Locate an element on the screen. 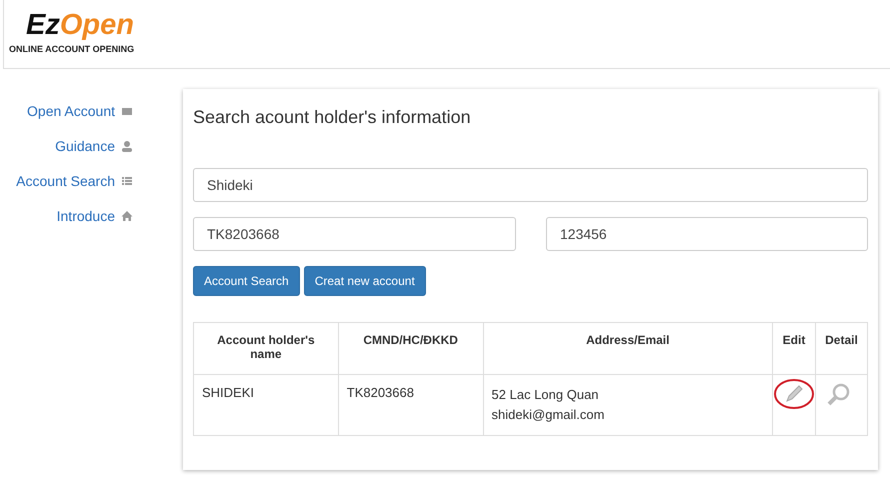  address-text: 52 Lac Long Quan is located at coordinates (546, 395).